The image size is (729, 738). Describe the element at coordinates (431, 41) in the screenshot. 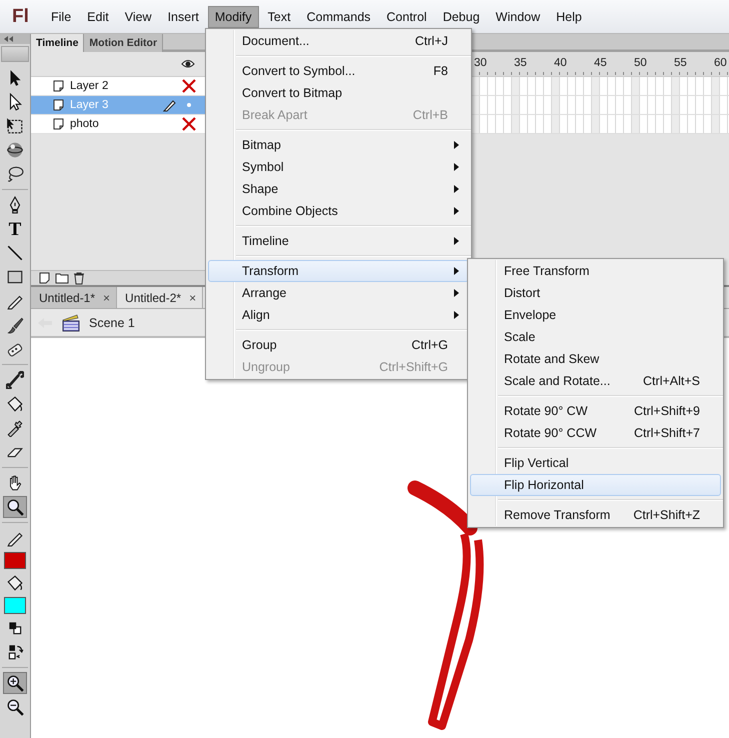

I see `shortcut-label: Ctrl+J` at that location.